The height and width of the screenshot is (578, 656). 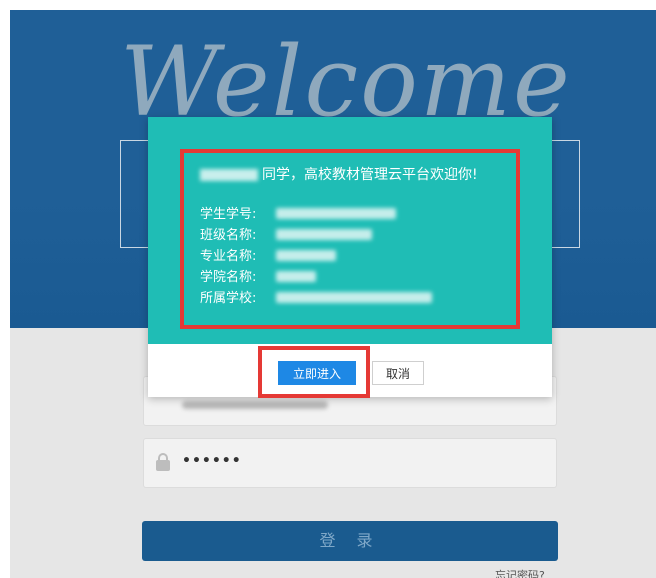 I want to click on info-row-student-id: 学生学号:, so click(x=298, y=213).